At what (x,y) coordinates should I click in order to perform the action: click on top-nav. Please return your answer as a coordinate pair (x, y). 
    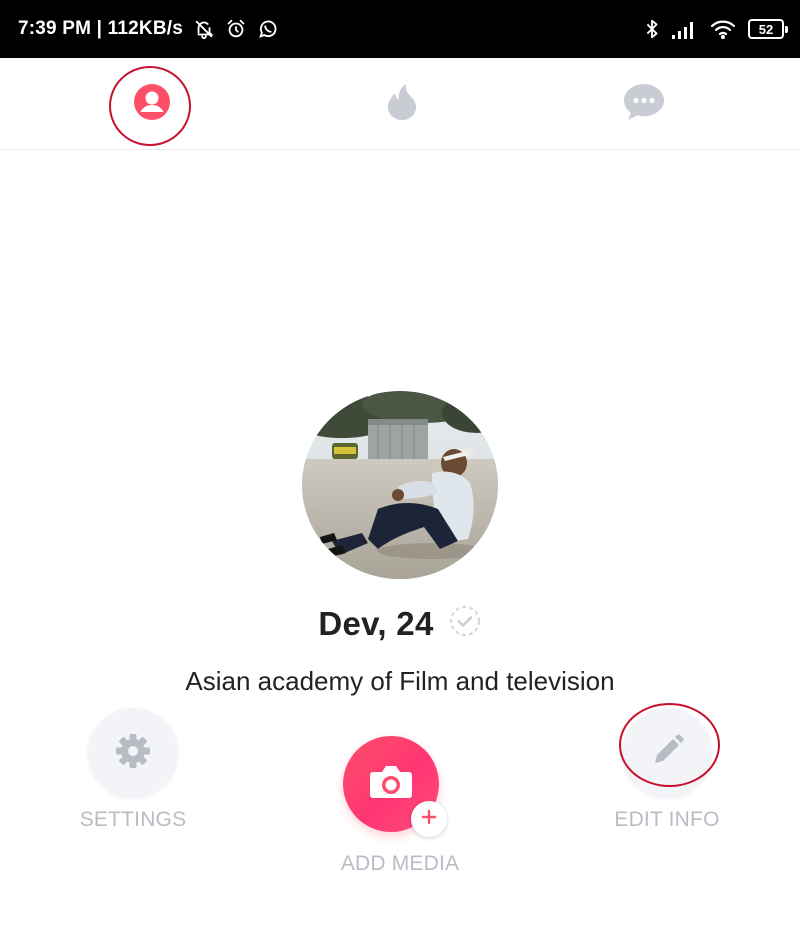
    Looking at the image, I should click on (400, 104).